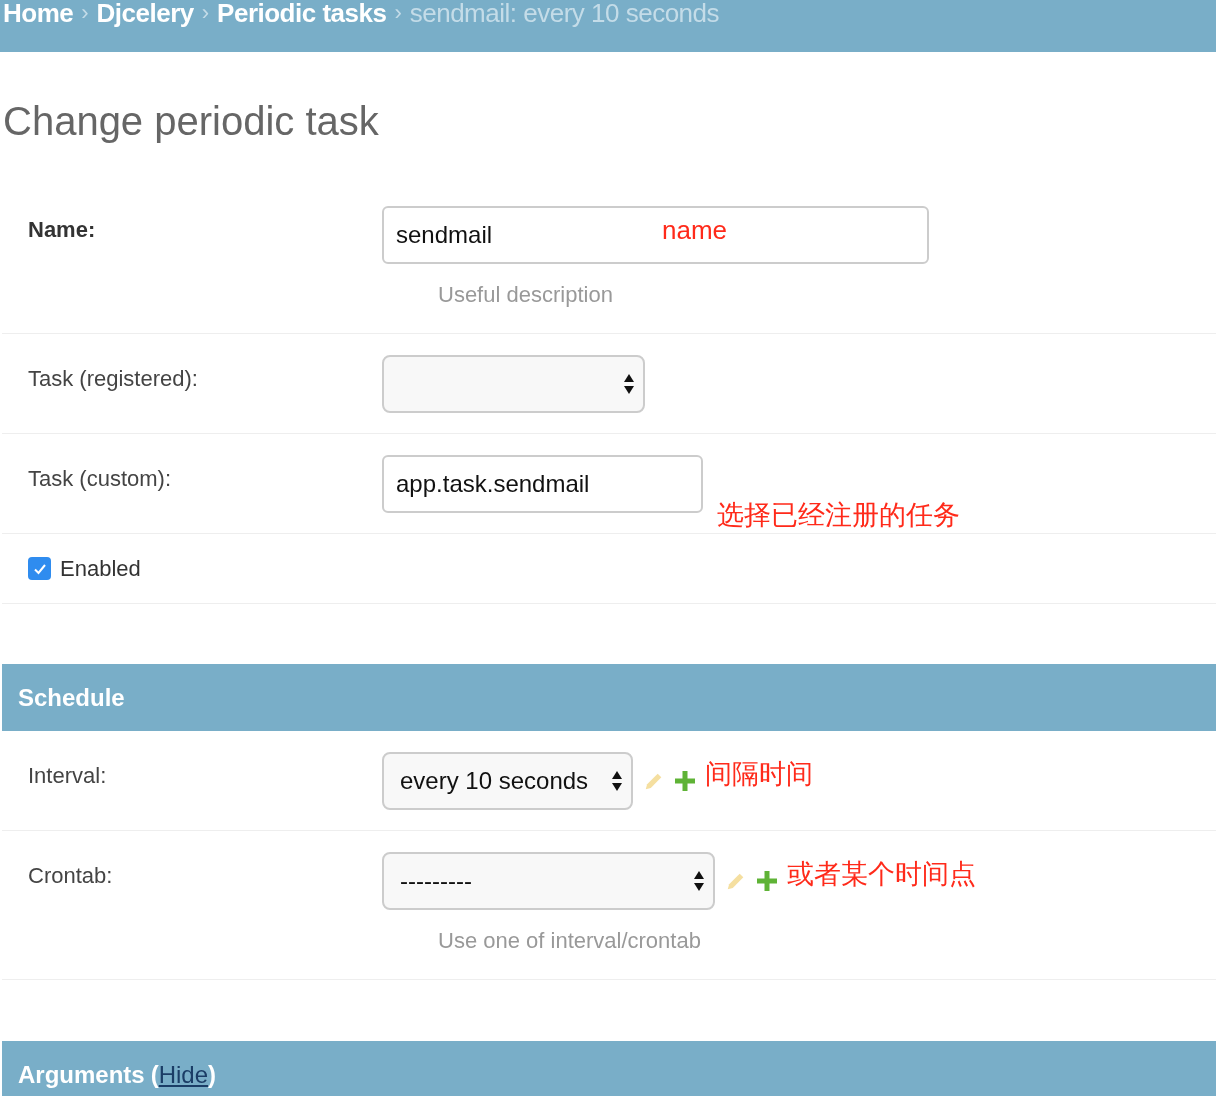  I want to click on checkbox-label: Enabled, so click(100, 569).